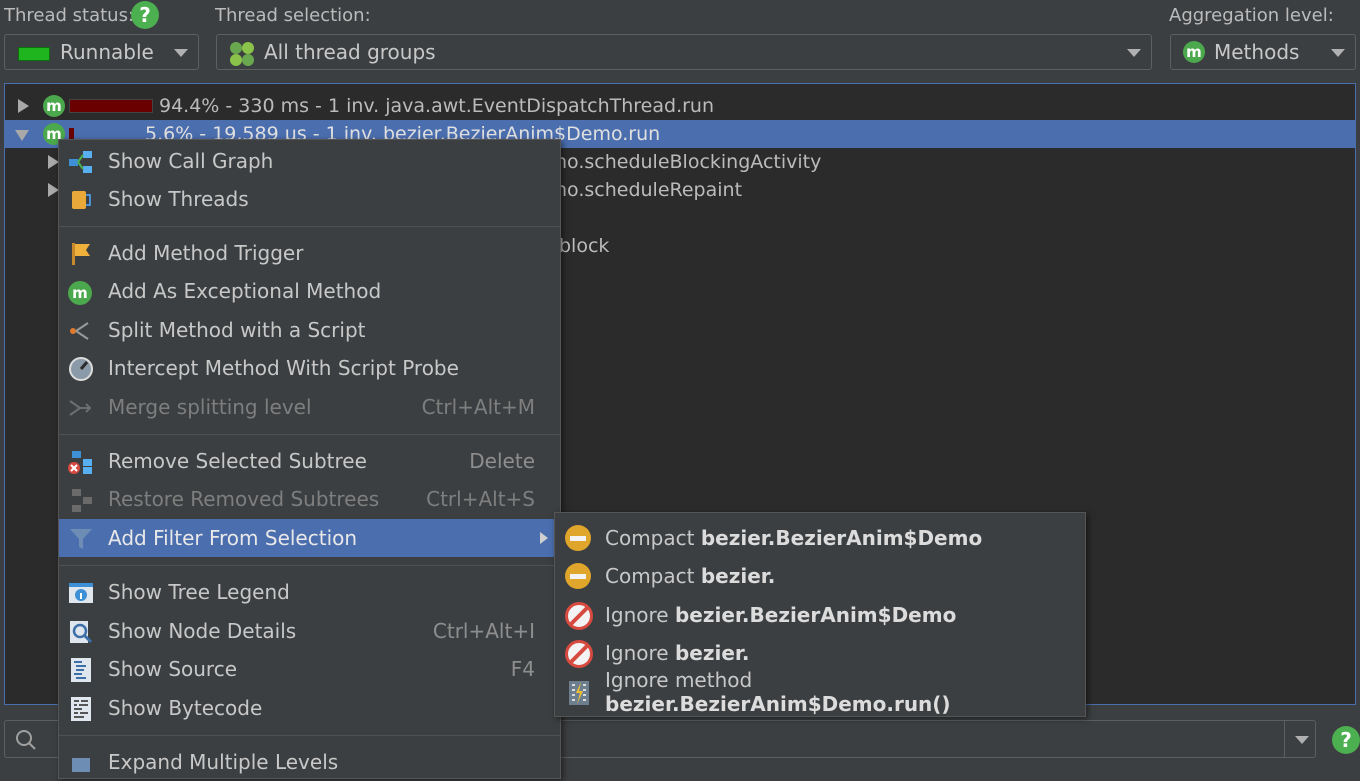  I want to click on search-icon, so click(26, 740).